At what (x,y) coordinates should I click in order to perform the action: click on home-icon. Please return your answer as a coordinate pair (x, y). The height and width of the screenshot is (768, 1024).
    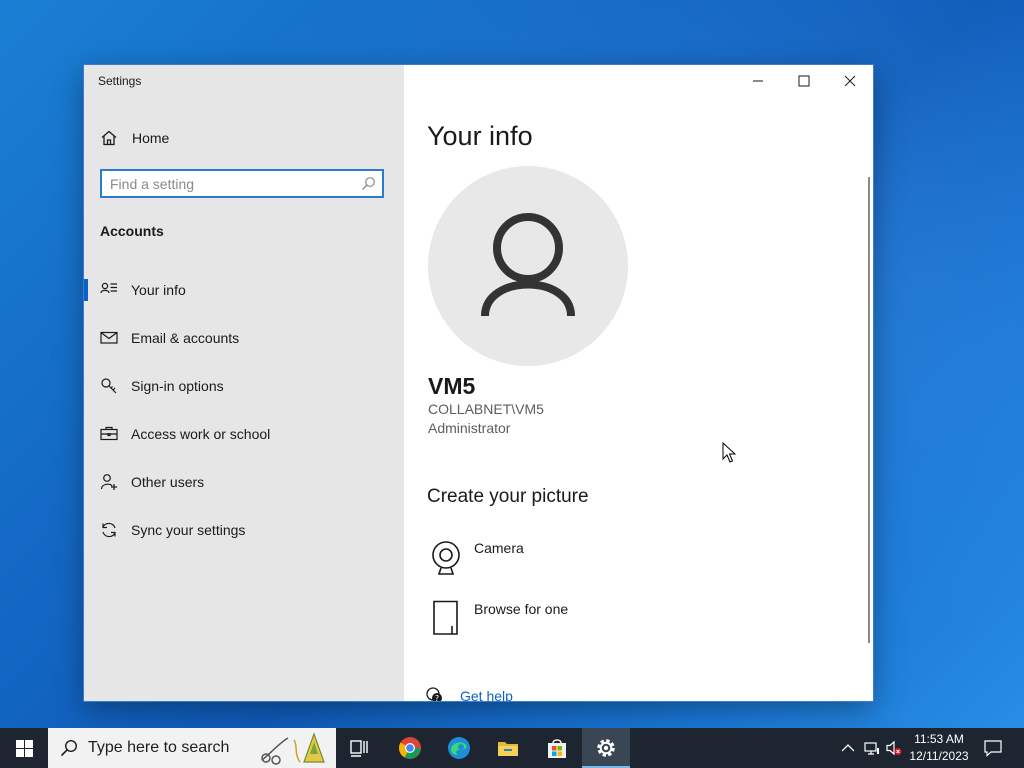
    Looking at the image, I should click on (109, 138).